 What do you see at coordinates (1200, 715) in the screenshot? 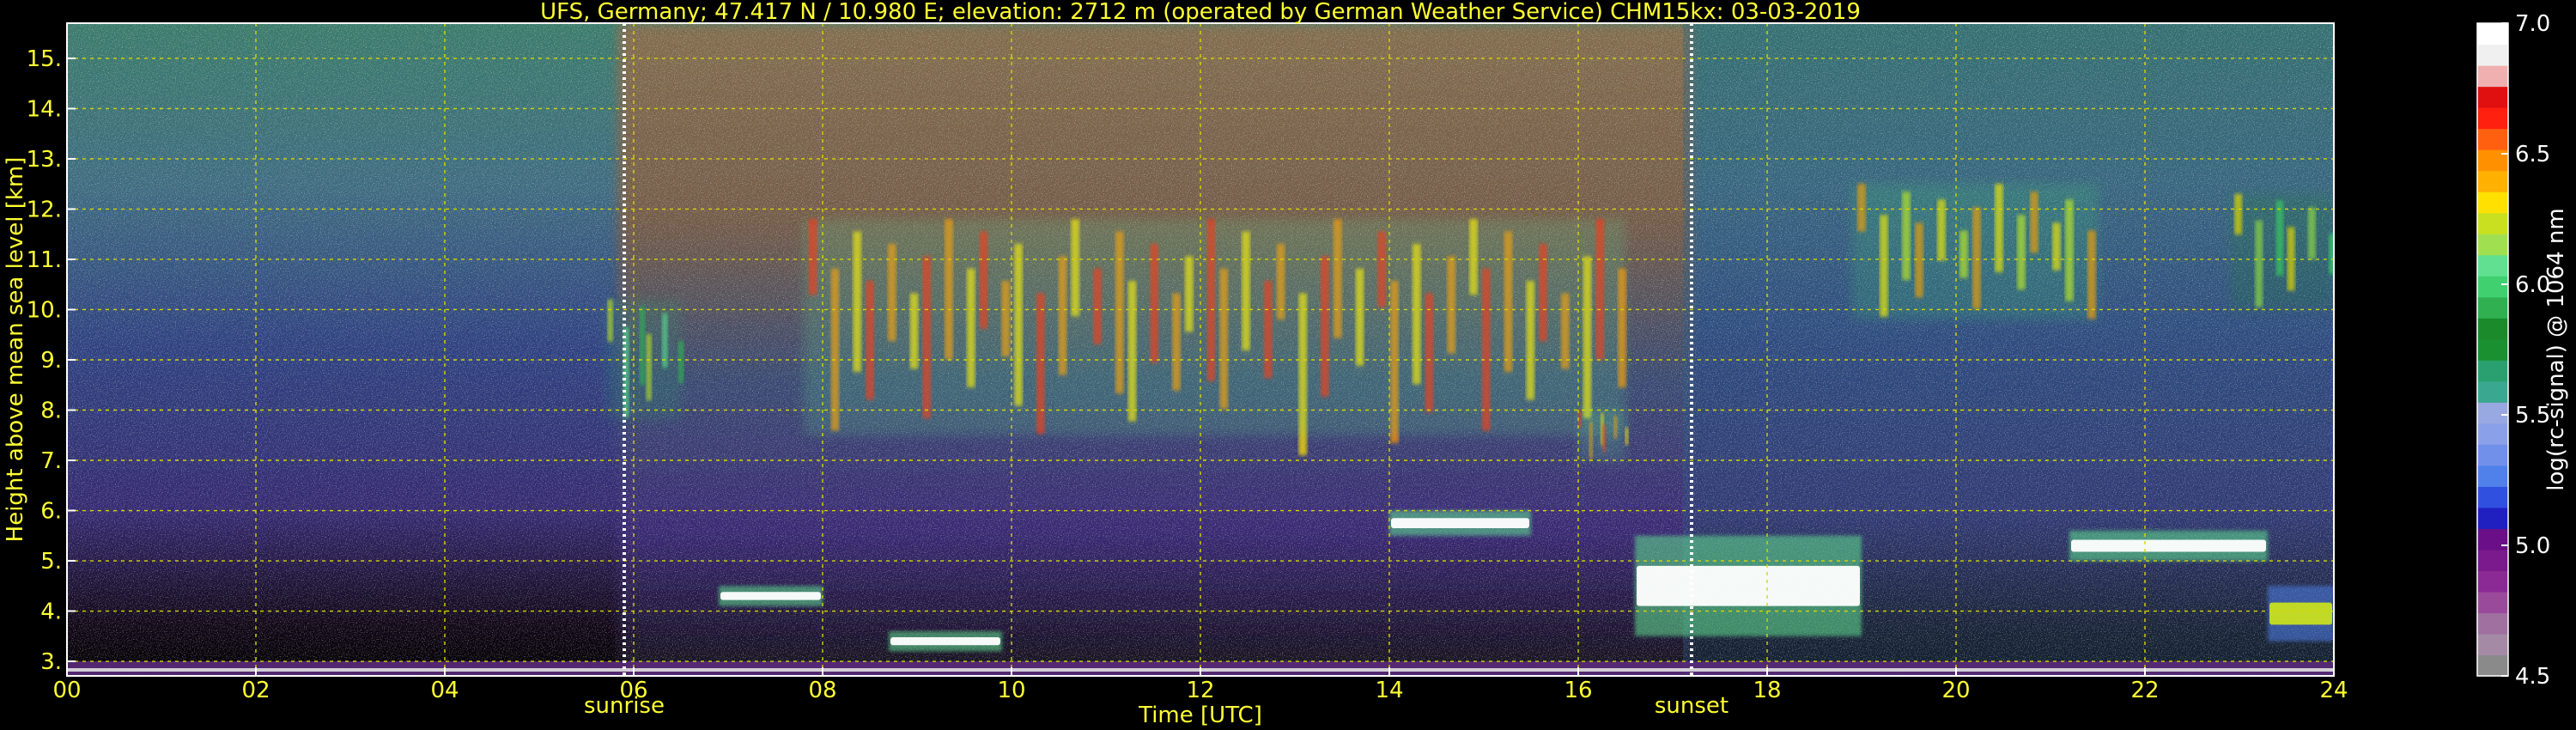
I see `x-axis-label: Time [UTC]` at bounding box center [1200, 715].